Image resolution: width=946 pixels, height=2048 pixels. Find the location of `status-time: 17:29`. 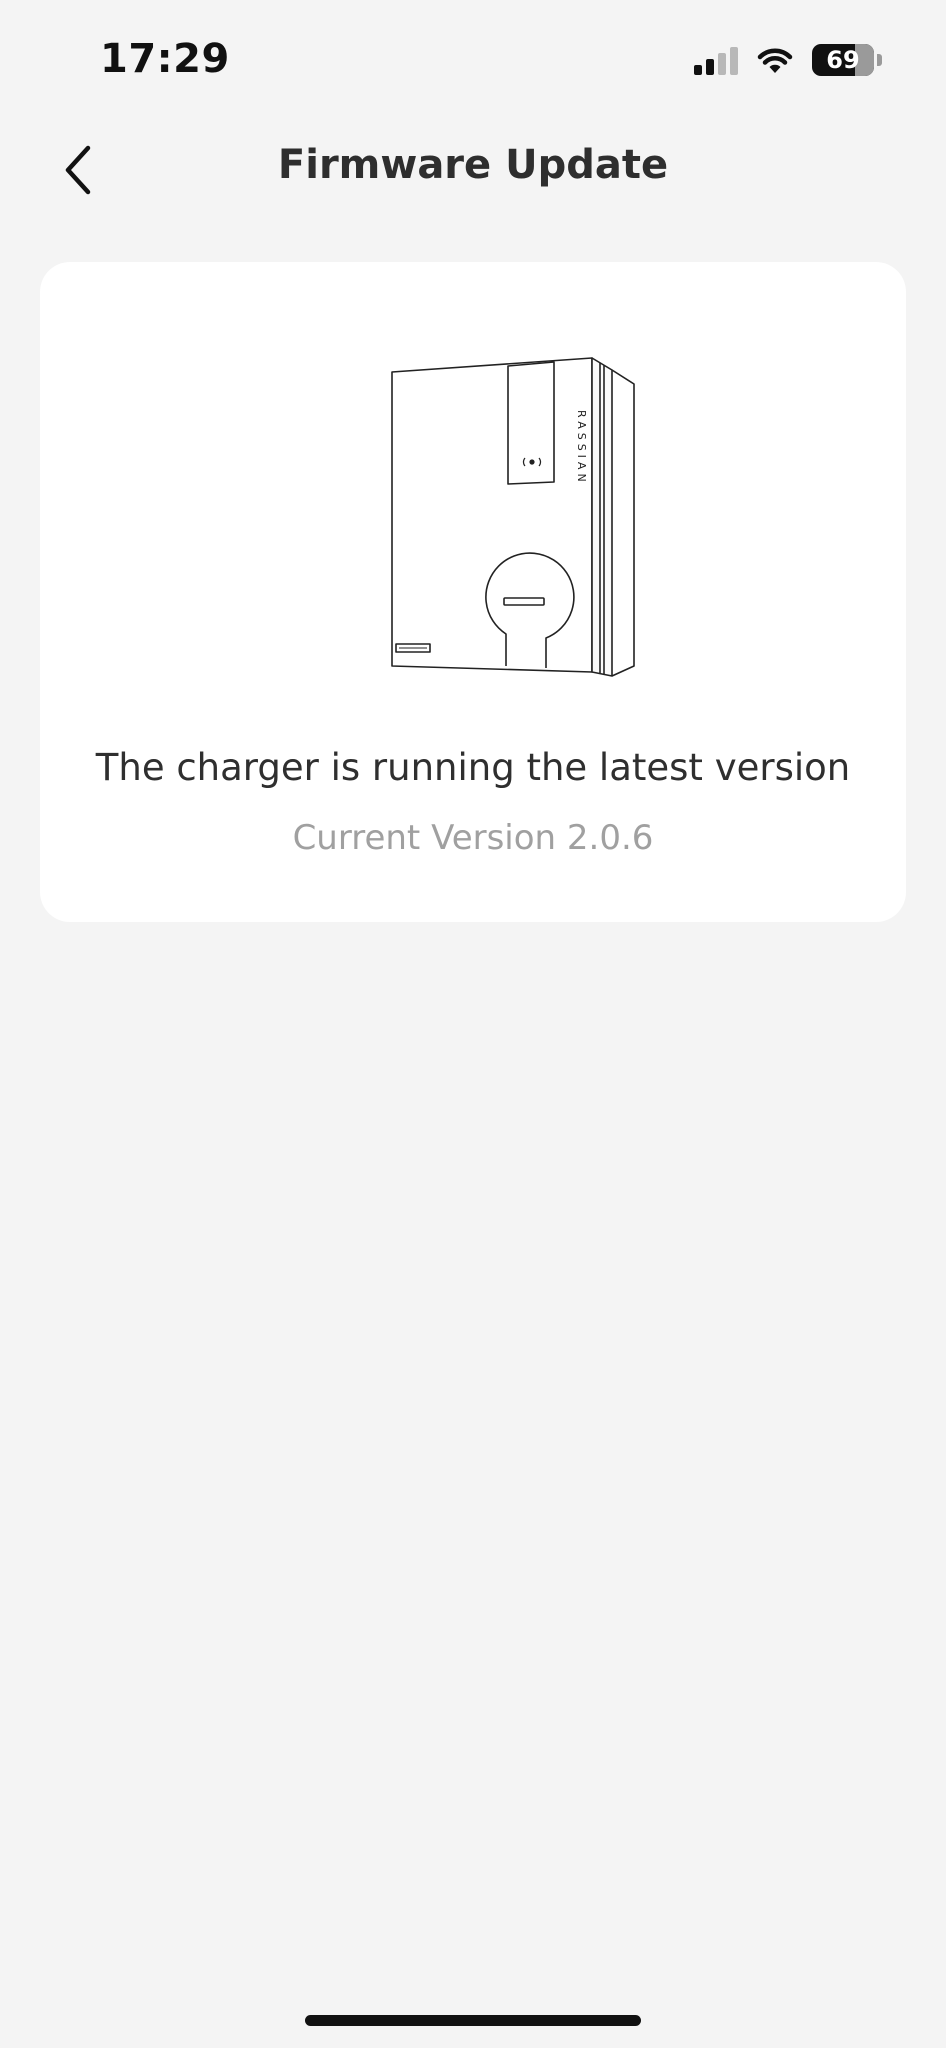

status-time: 17:29 is located at coordinates (165, 59).